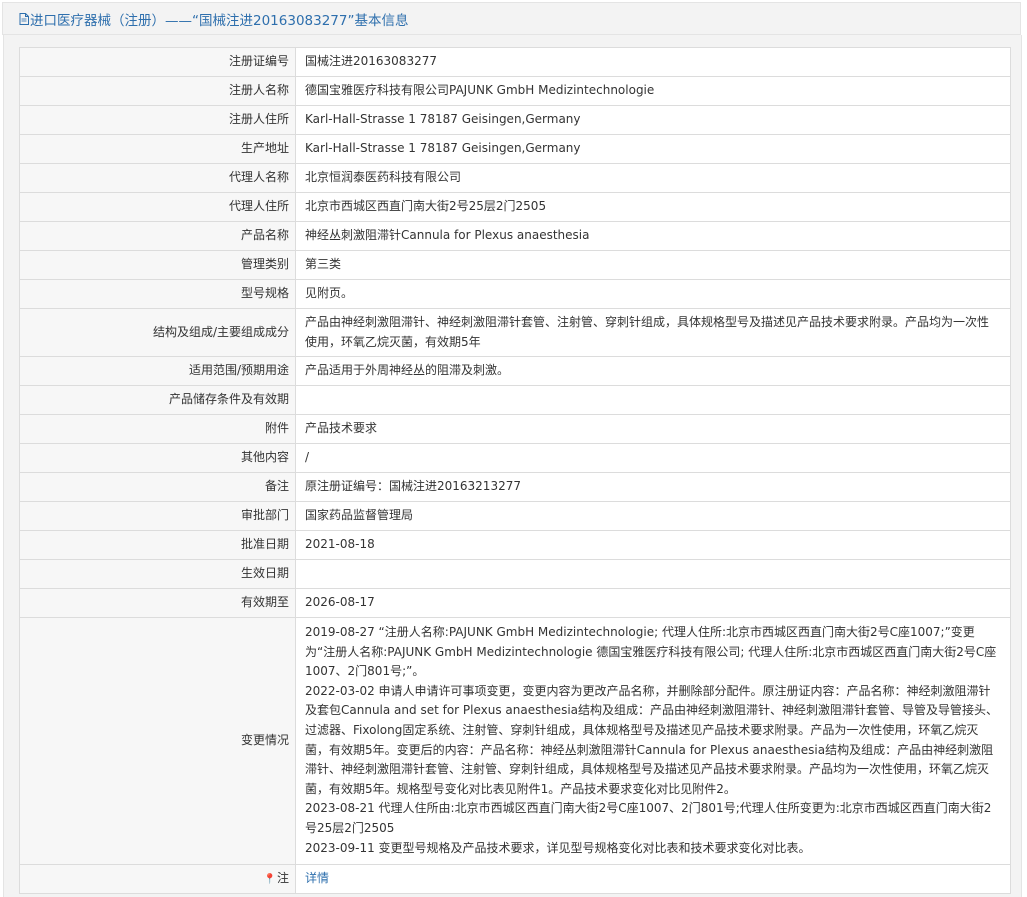 Image resolution: width=1027 pixels, height=897 pixels. What do you see at coordinates (653, 265) in the screenshot?
I see `field-value: 第三类` at bounding box center [653, 265].